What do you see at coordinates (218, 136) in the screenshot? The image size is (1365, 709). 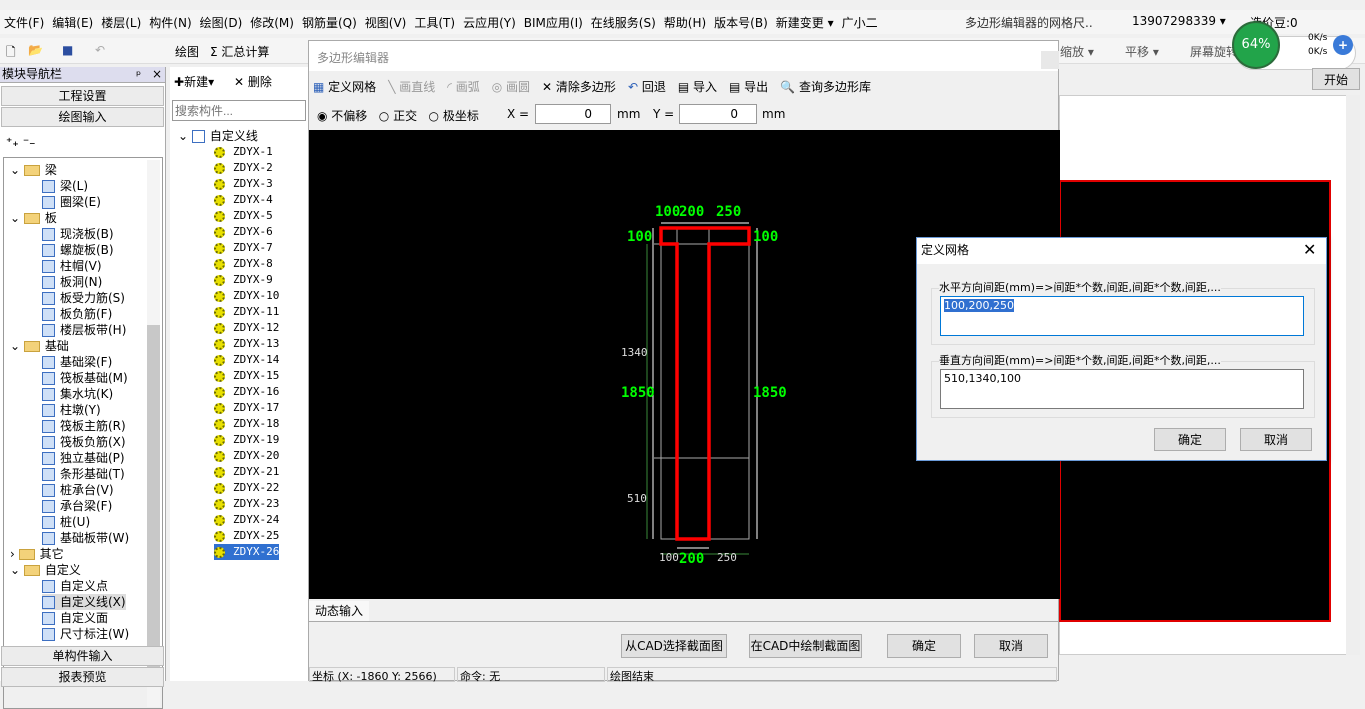 I see `tree-root: ⌄ 自定义线` at bounding box center [218, 136].